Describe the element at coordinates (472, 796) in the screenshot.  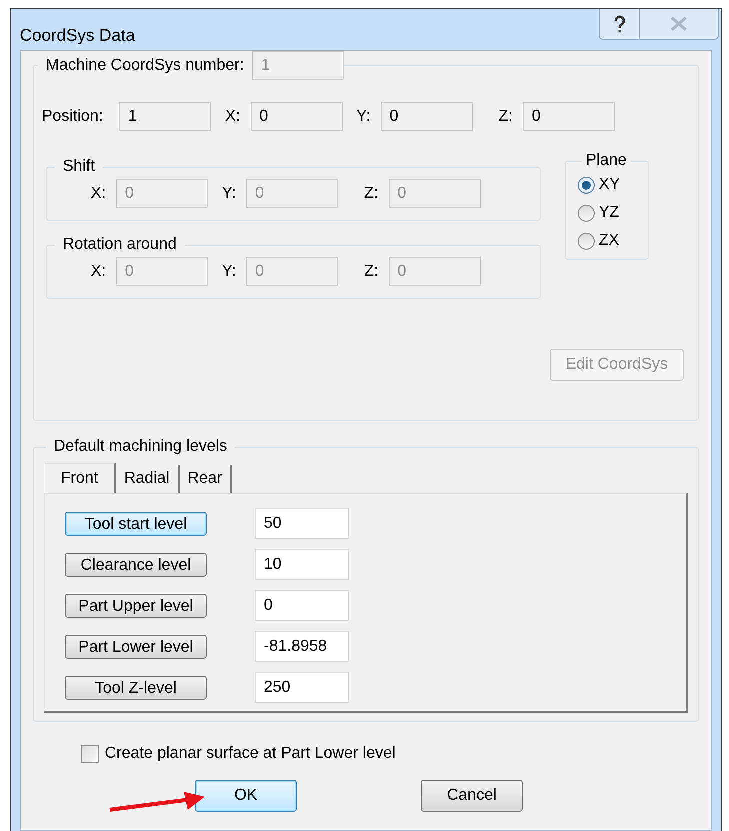
I see `dialog-button: Cancel` at that location.